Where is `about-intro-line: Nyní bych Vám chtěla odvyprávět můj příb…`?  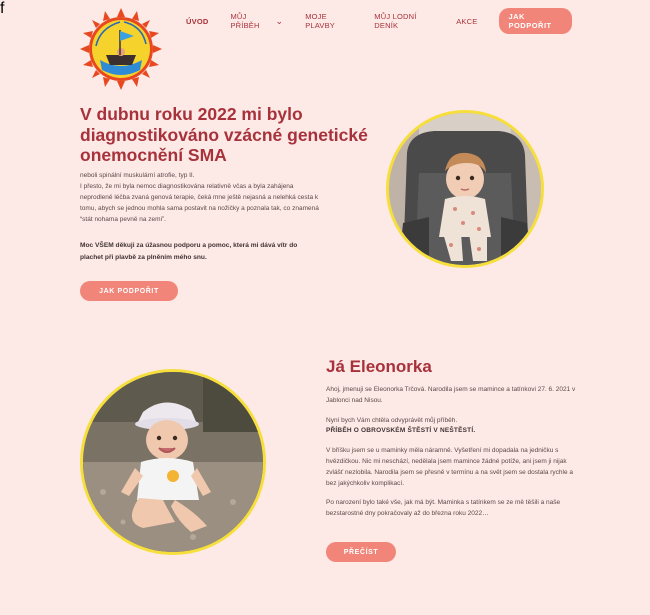 about-intro-line: Nyní bych Vám chtěla odvyprávět můj příb… is located at coordinates (392, 420).